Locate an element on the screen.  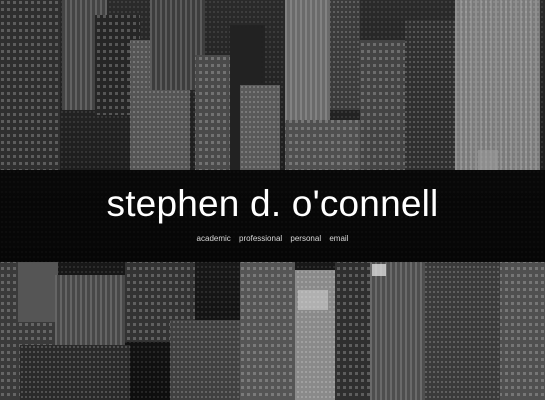
nav-link-academic: academic is located at coordinates (214, 238).